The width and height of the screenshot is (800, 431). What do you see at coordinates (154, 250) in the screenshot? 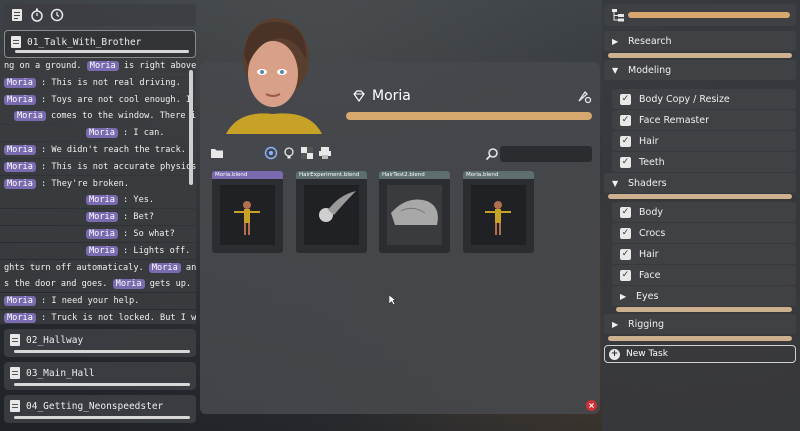
I see `script-text: : Lights off.` at bounding box center [154, 250].